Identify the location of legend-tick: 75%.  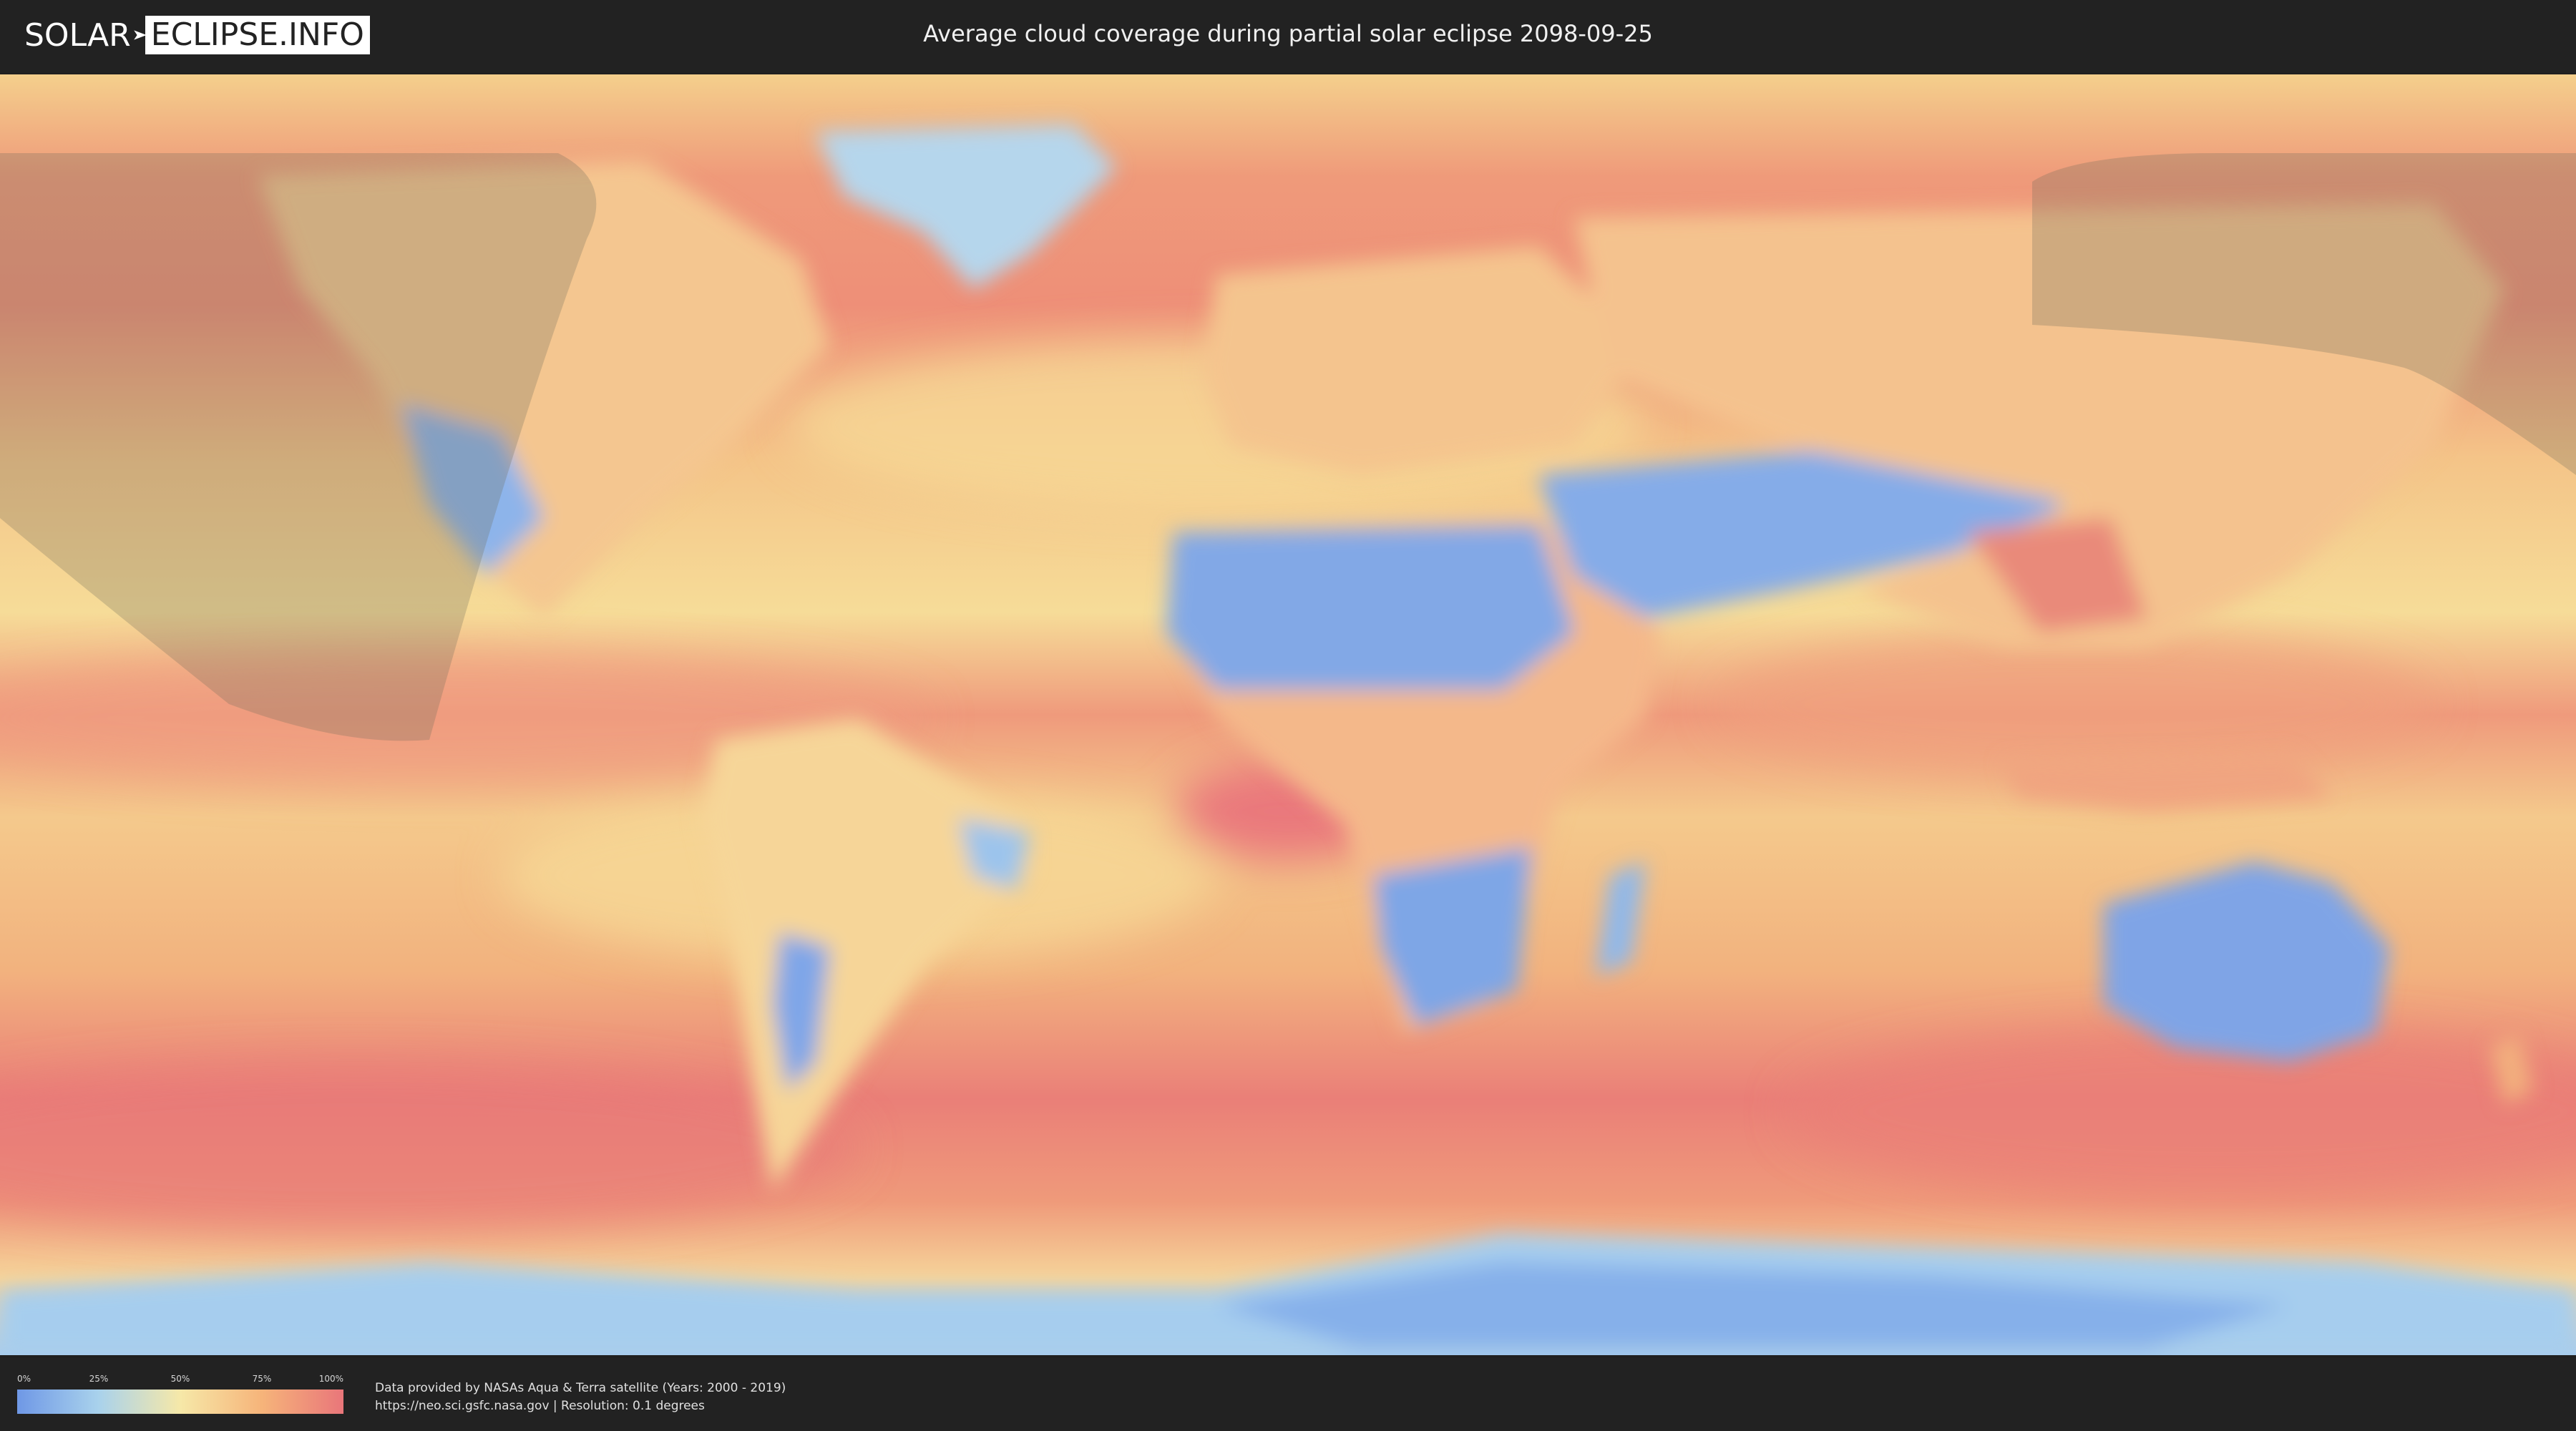
(262, 1379).